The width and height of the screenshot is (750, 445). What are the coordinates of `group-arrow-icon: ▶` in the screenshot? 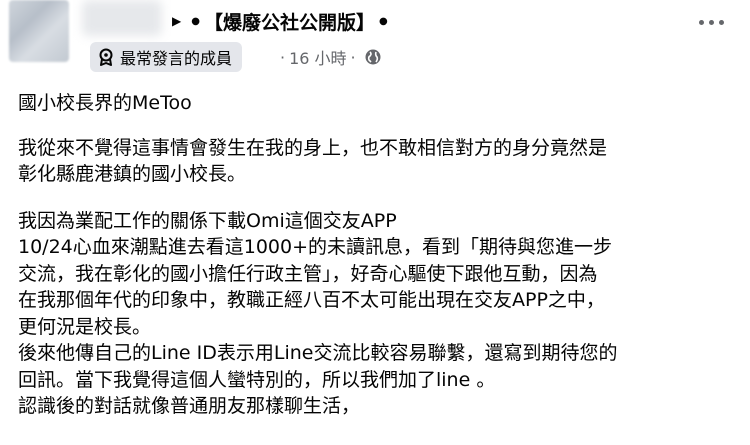 It's located at (177, 21).